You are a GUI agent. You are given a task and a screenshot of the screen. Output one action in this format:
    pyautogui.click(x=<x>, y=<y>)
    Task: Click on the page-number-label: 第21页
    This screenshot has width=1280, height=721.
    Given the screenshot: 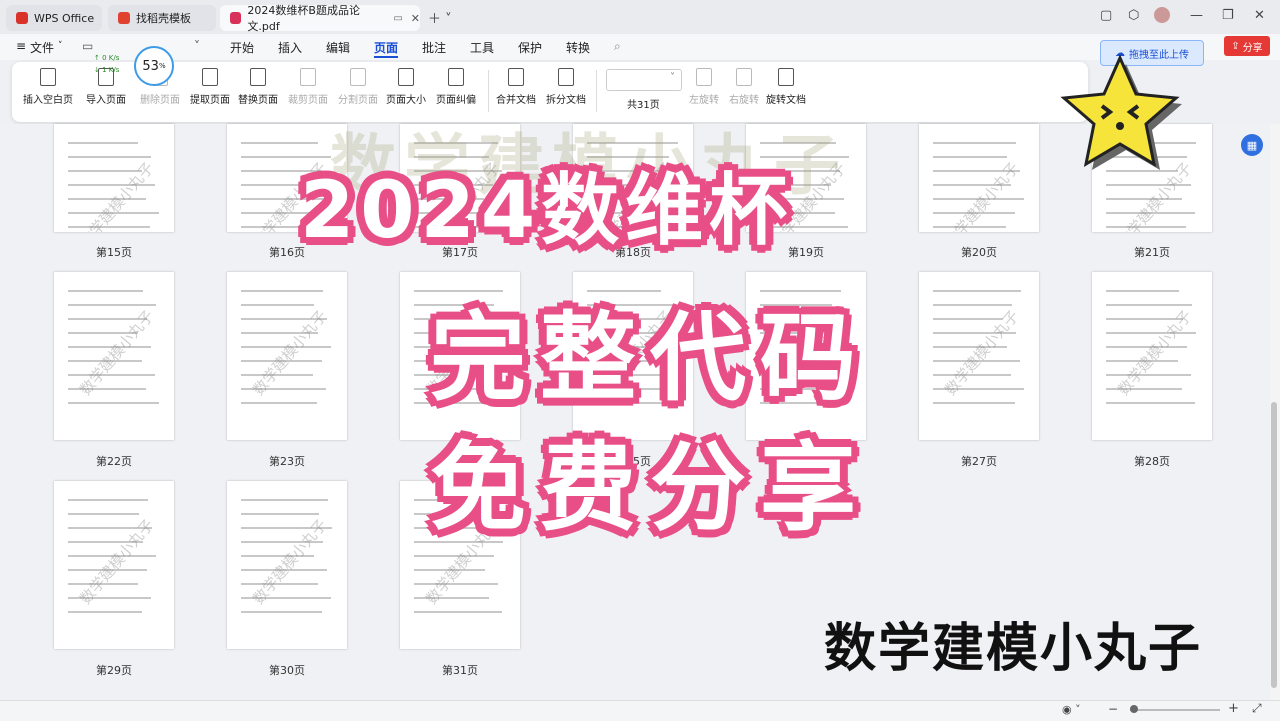 What is the action you would take?
    pyautogui.click(x=1152, y=252)
    